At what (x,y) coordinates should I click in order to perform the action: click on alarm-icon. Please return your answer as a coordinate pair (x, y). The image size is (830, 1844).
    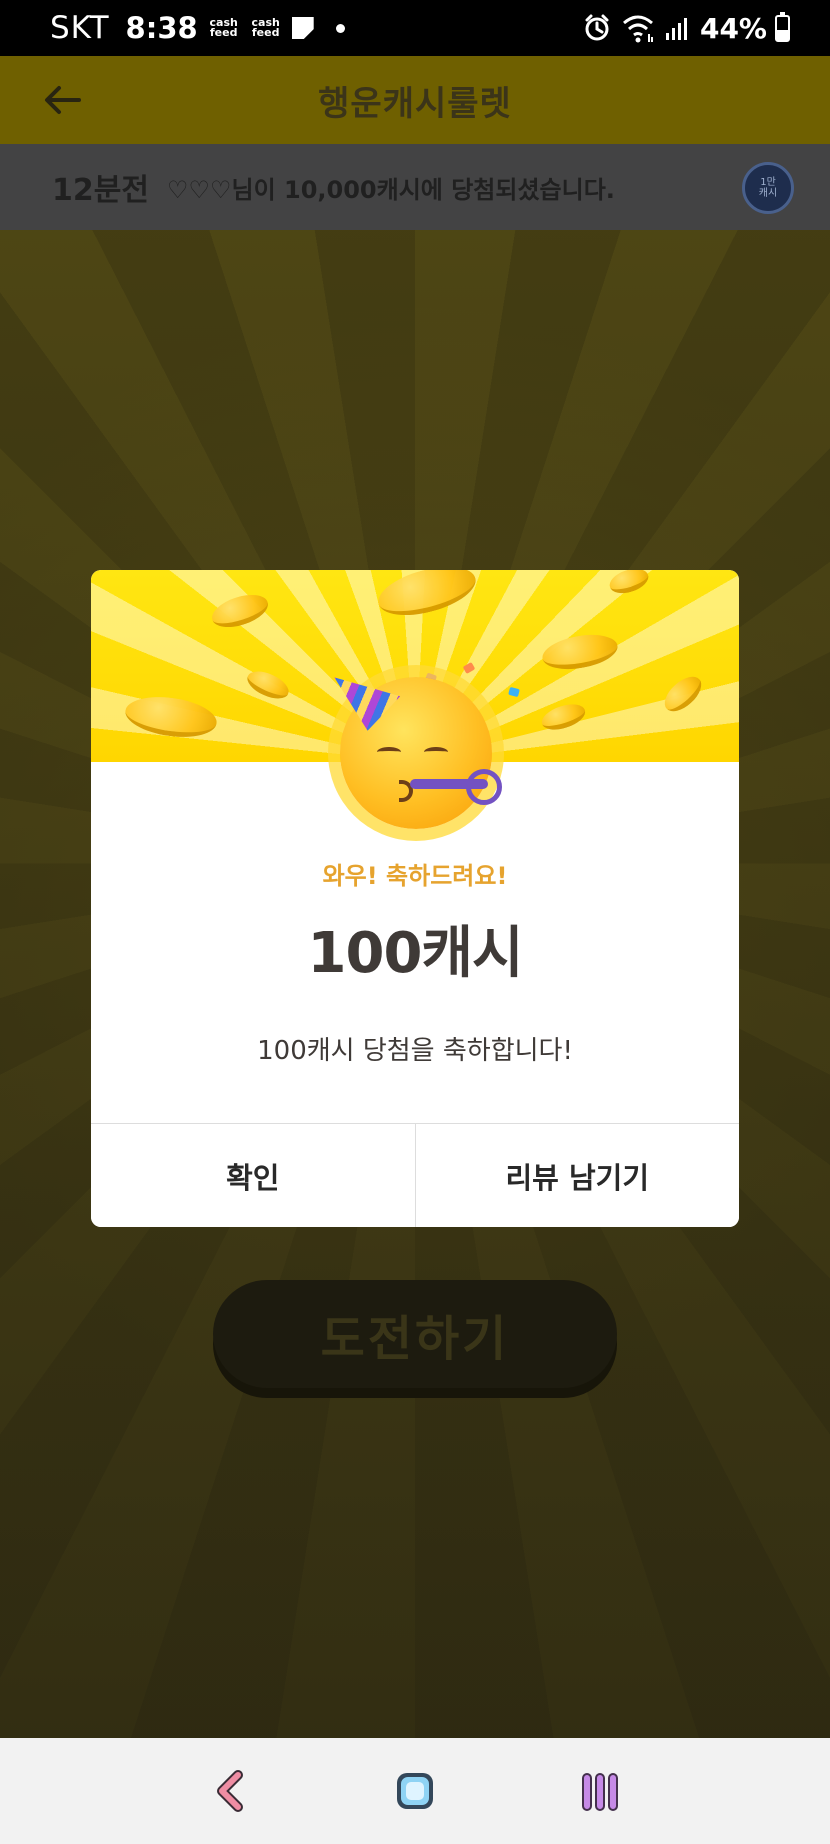
    Looking at the image, I should click on (597, 27).